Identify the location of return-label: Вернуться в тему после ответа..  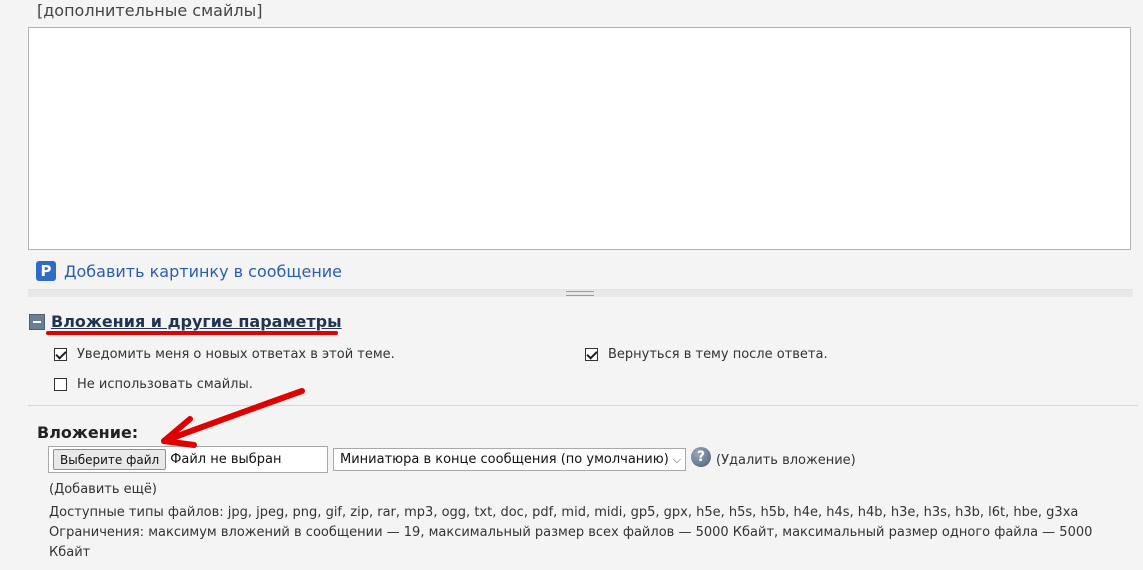
(718, 354).